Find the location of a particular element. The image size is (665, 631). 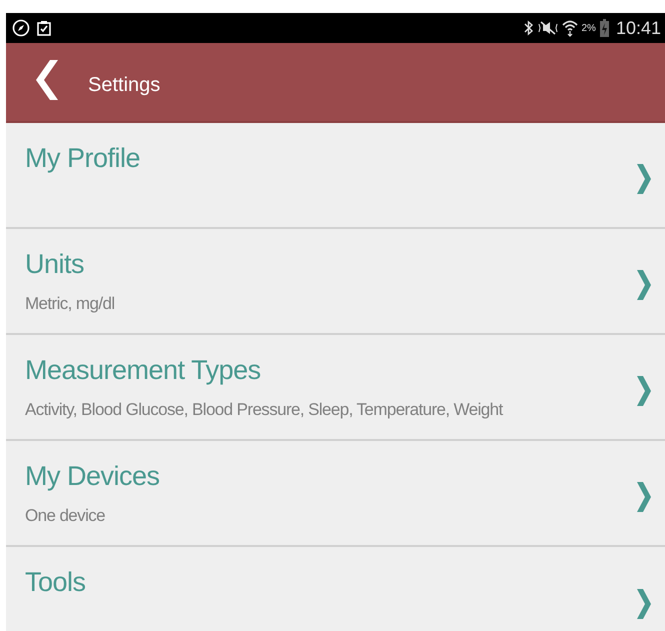

settings-item: Tools is located at coordinates (335, 589).